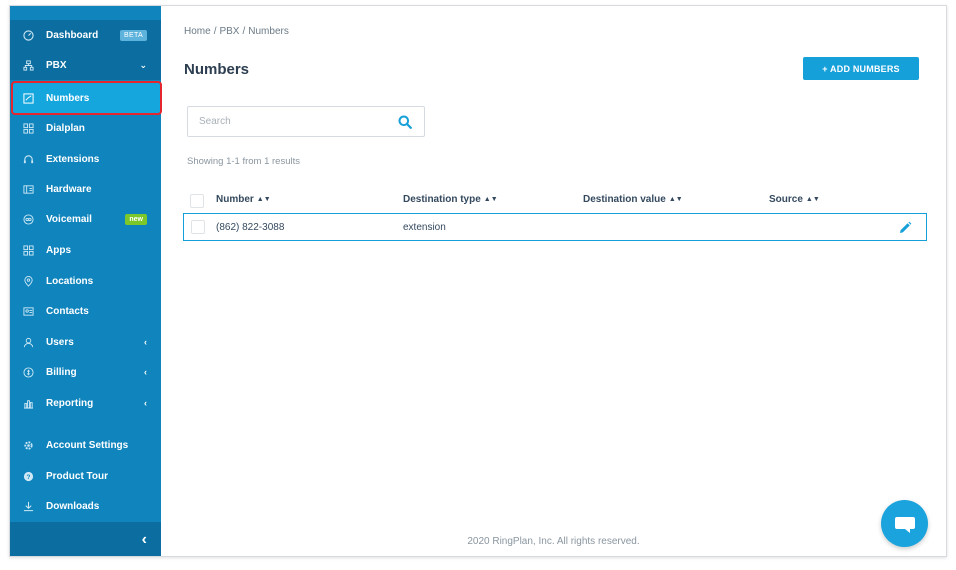 Image resolution: width=956 pixels, height=570 pixels. I want to click on column-header-label: Number, so click(235, 199).